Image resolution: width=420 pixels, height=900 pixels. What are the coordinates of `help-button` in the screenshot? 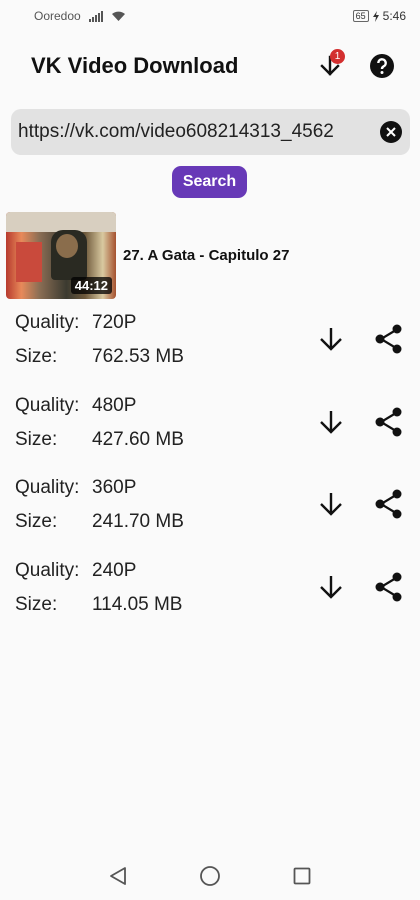 It's located at (382, 66).